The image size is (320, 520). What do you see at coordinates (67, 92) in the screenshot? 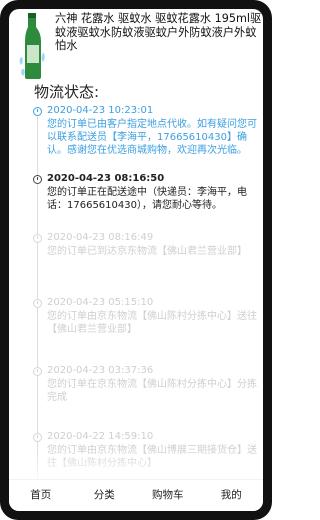
I see `logistics-section-title: 物流状态:` at bounding box center [67, 92].